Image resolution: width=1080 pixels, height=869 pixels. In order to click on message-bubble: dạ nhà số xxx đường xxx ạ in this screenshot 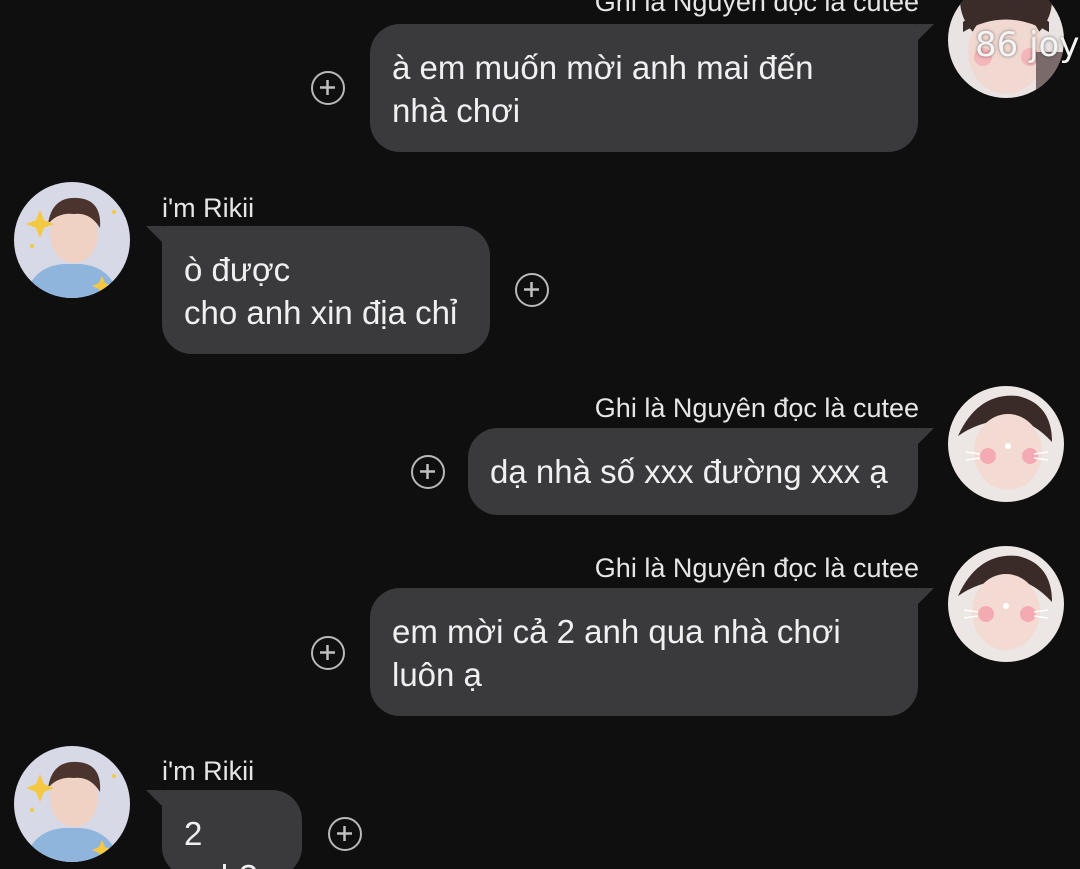, I will do `click(701, 471)`.